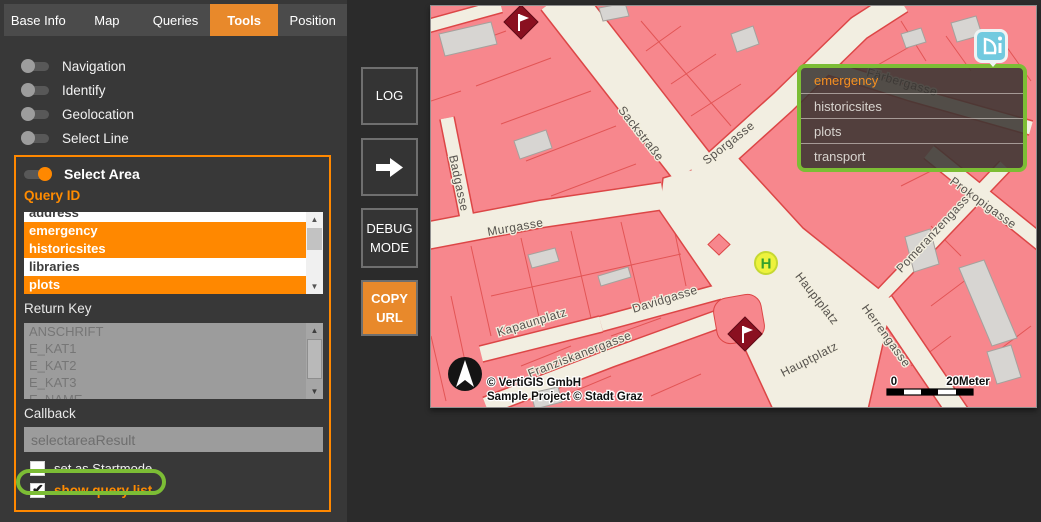 The width and height of the screenshot is (1041, 522). Describe the element at coordinates (165, 395) in the screenshot. I see `return-option: E_NAME` at that location.